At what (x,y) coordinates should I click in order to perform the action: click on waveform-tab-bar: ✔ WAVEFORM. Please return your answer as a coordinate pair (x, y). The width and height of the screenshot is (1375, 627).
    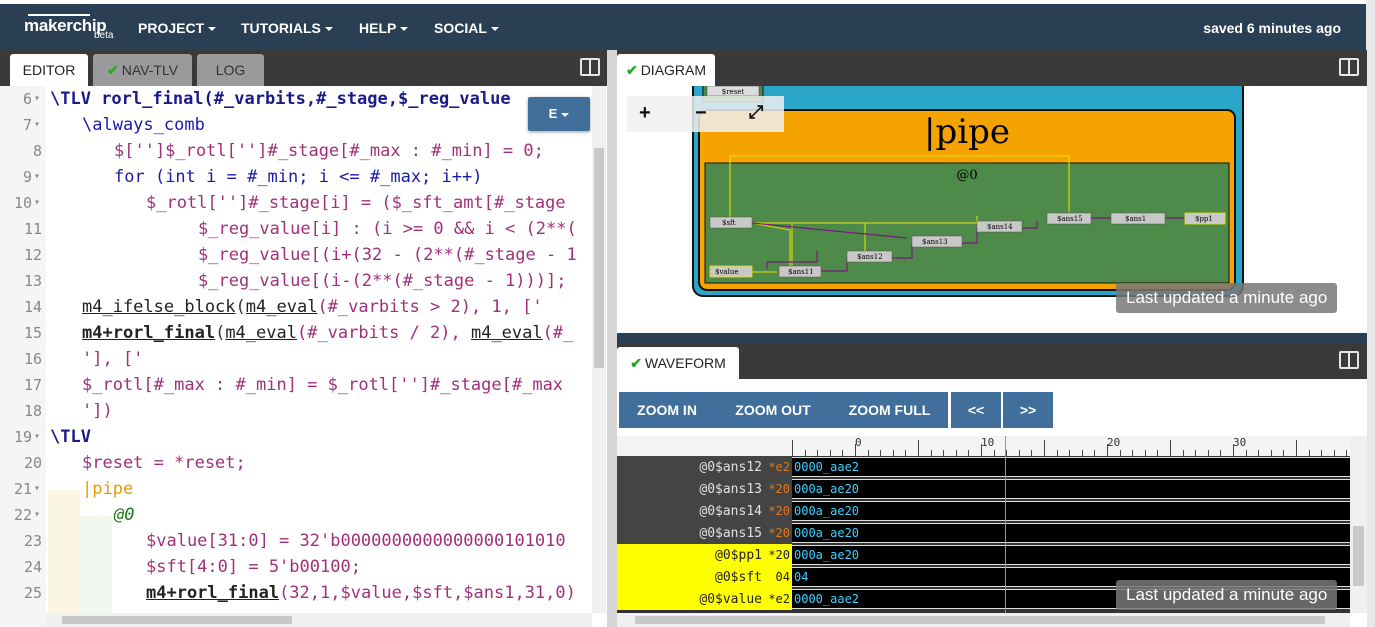
    Looking at the image, I should click on (992, 361).